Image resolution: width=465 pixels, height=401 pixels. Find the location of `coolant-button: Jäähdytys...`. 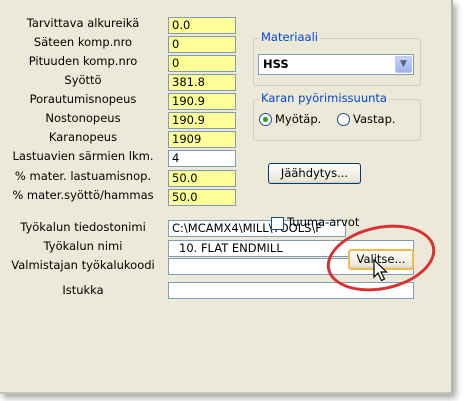

coolant-button: Jäähdytys... is located at coordinates (314, 173).